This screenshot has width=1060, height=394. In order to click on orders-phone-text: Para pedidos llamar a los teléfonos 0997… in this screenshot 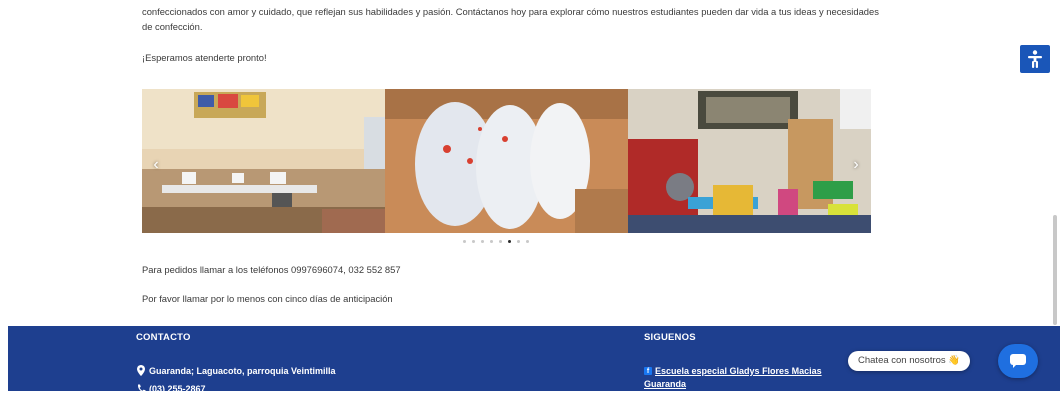, I will do `click(271, 269)`.